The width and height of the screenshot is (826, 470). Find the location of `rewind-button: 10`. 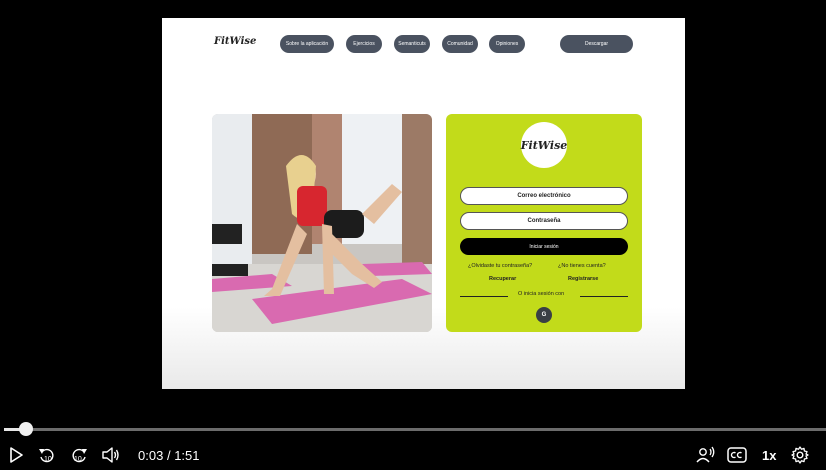

rewind-button: 10 is located at coordinates (47, 457).